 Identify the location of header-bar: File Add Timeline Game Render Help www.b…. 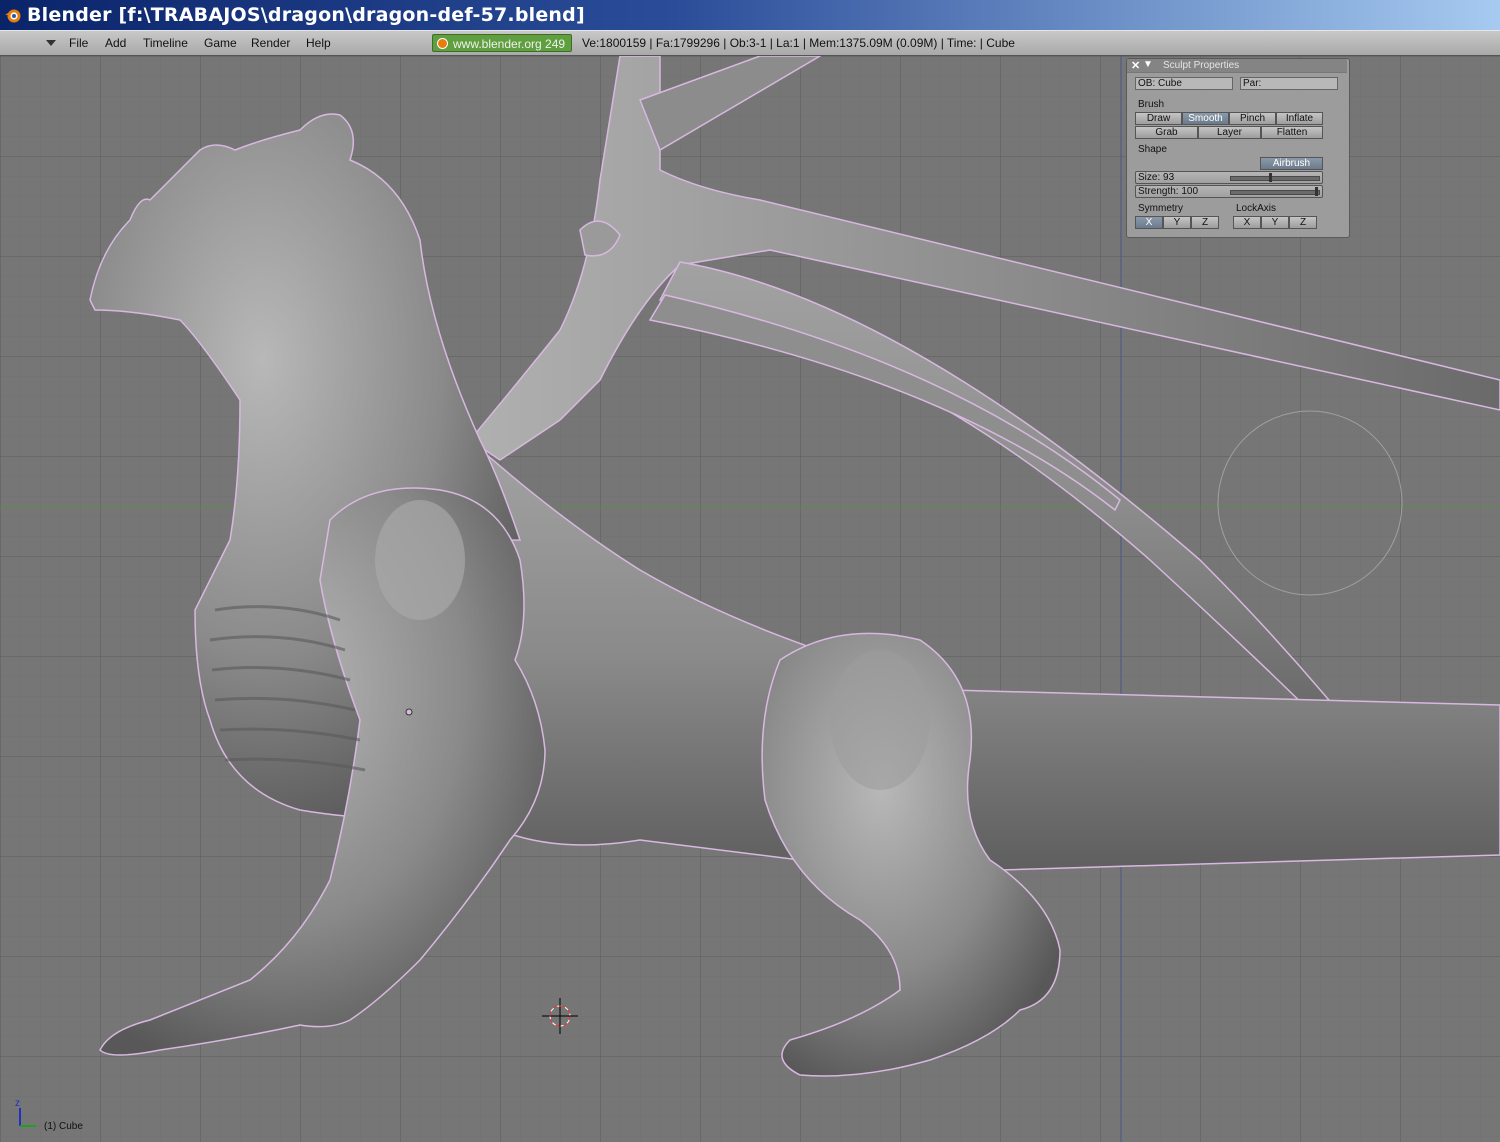
(750, 43).